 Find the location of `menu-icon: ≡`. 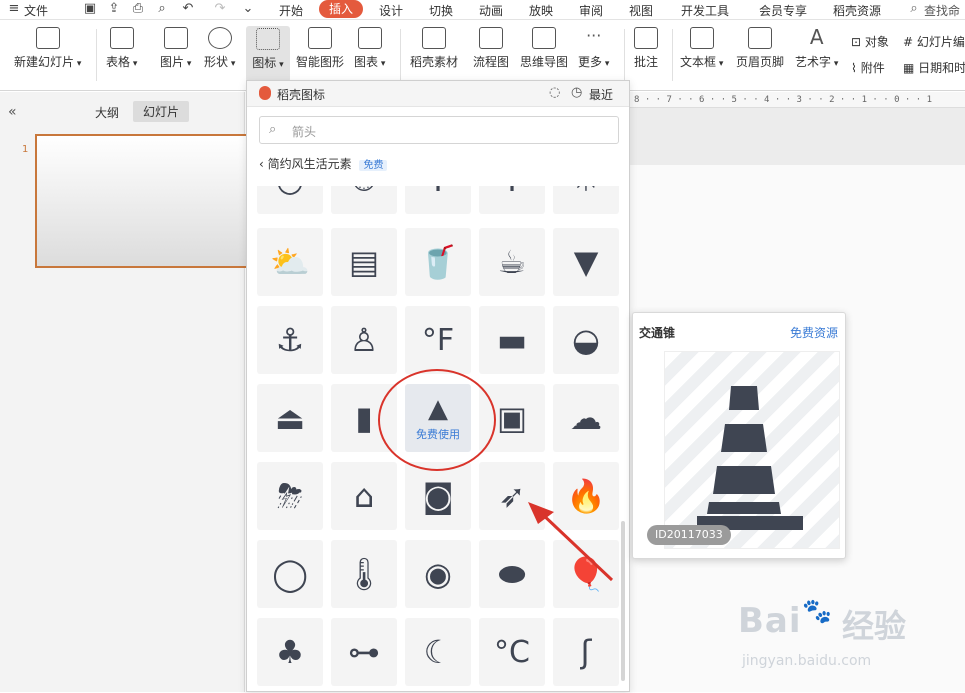

menu-icon: ≡ is located at coordinates (14, 9).